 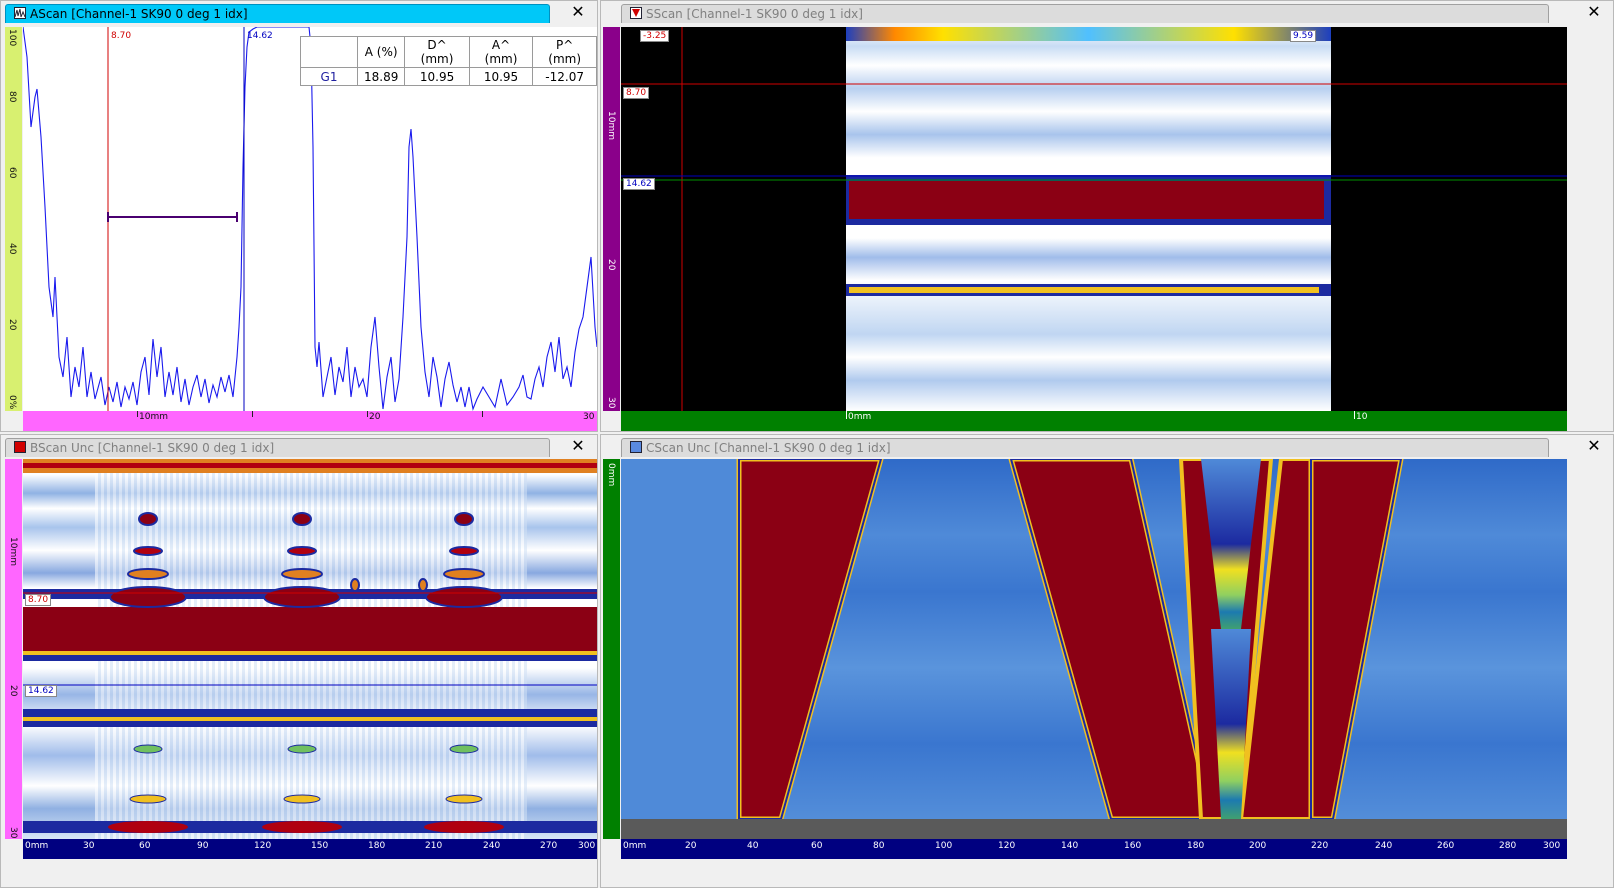 What do you see at coordinates (12, 402) in the screenshot?
I see `ruler-label: 0%` at bounding box center [12, 402].